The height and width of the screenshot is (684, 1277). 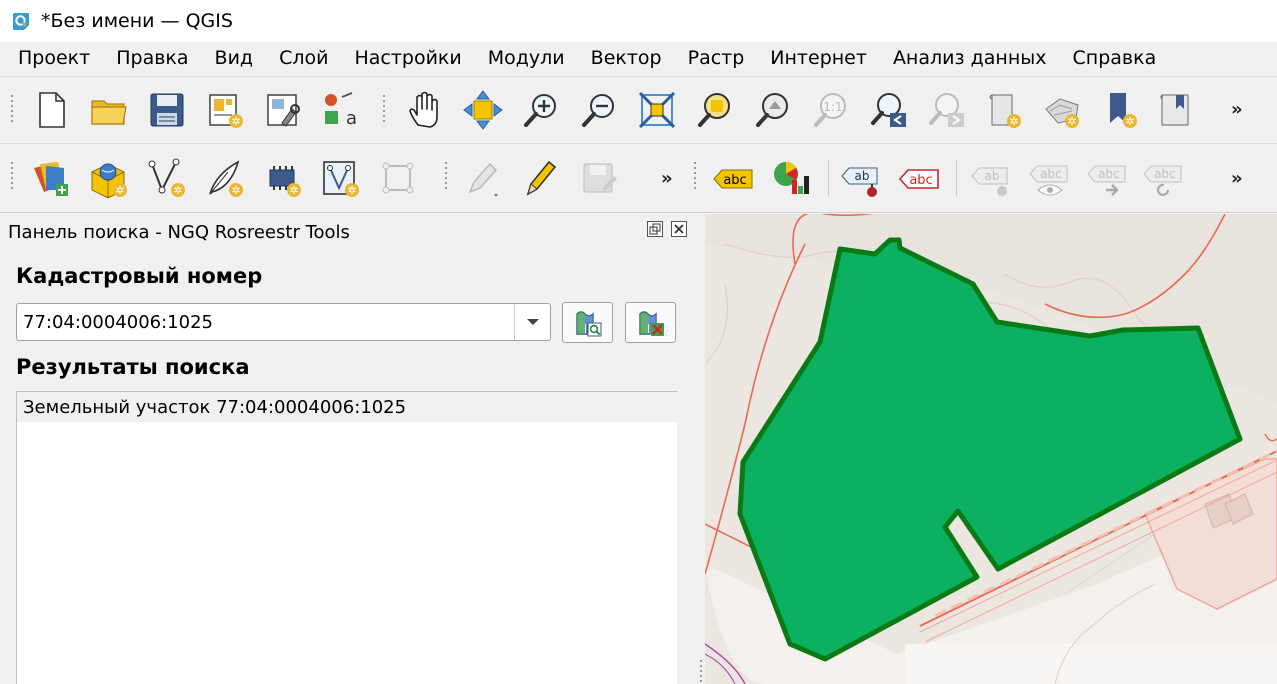 I want to click on label-pin-disabled-icon: ab, so click(x=989, y=181).